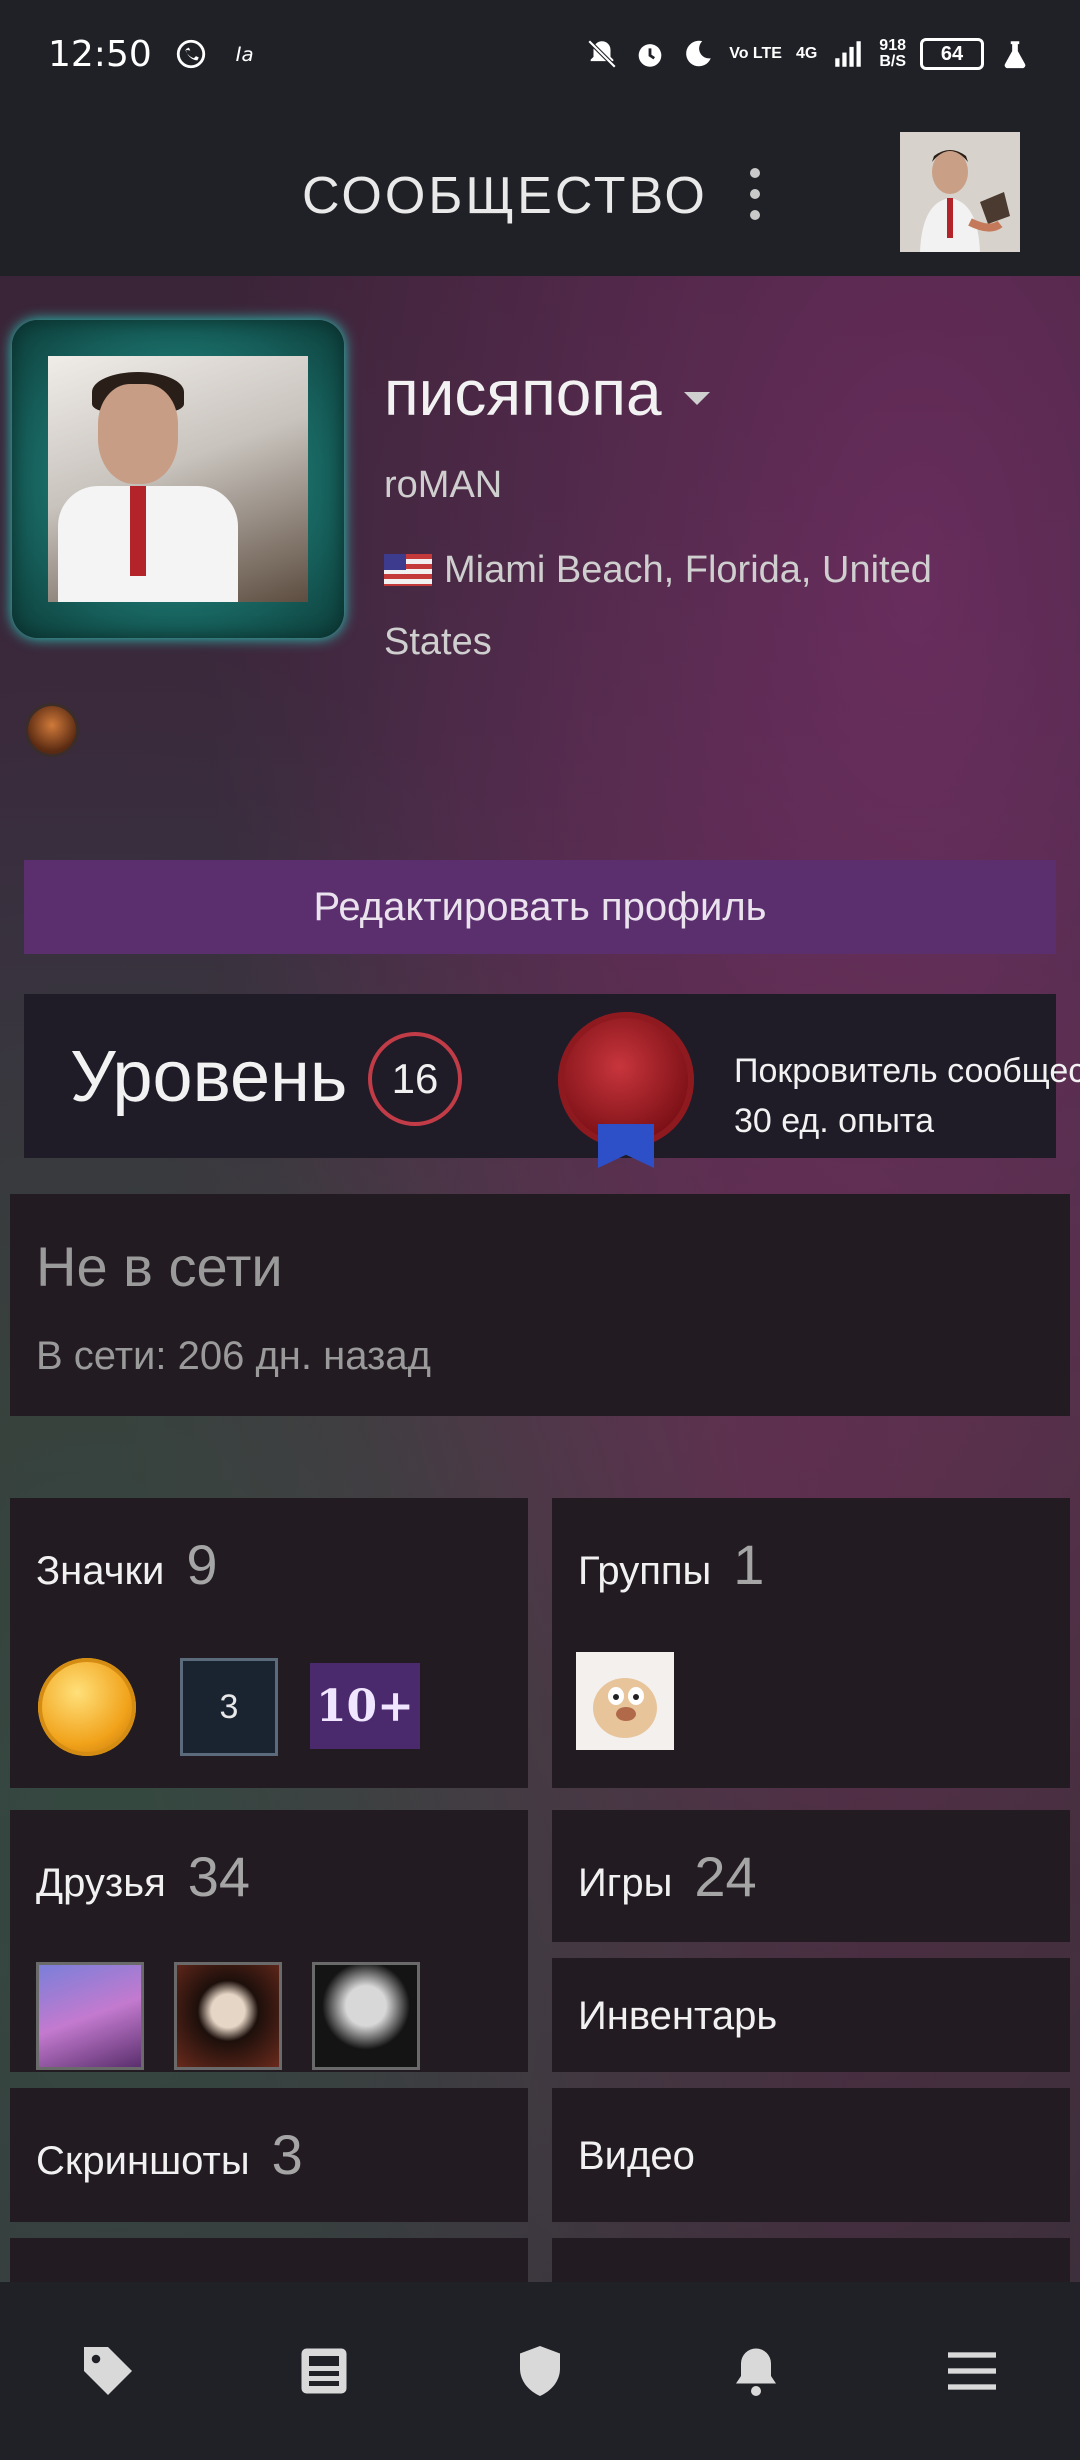  I want to click on bottom-navigation, so click(540, 2371).